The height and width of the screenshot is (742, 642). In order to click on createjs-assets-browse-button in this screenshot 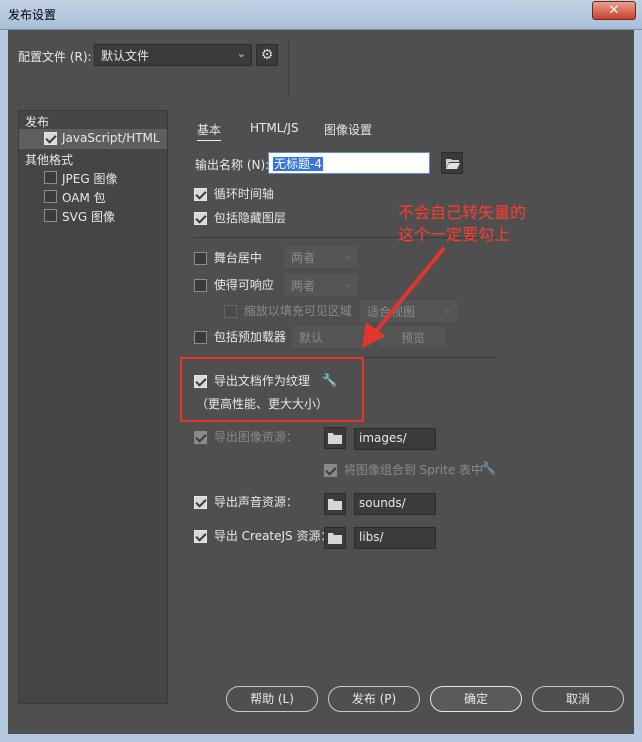, I will do `click(335, 538)`.